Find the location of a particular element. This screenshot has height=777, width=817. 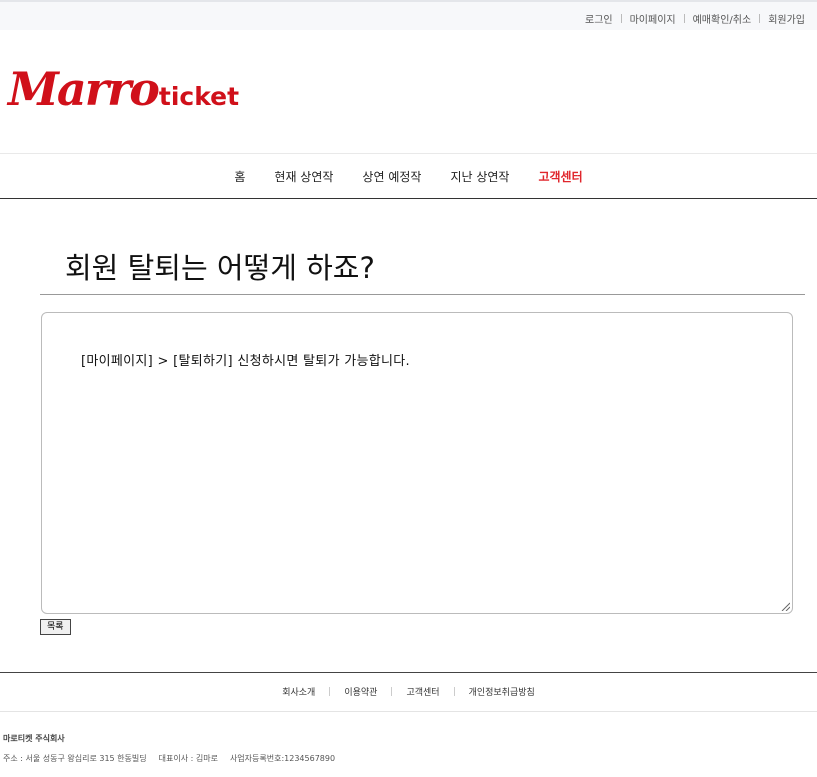

footer-link-terms: 이용약관 is located at coordinates (360, 691).